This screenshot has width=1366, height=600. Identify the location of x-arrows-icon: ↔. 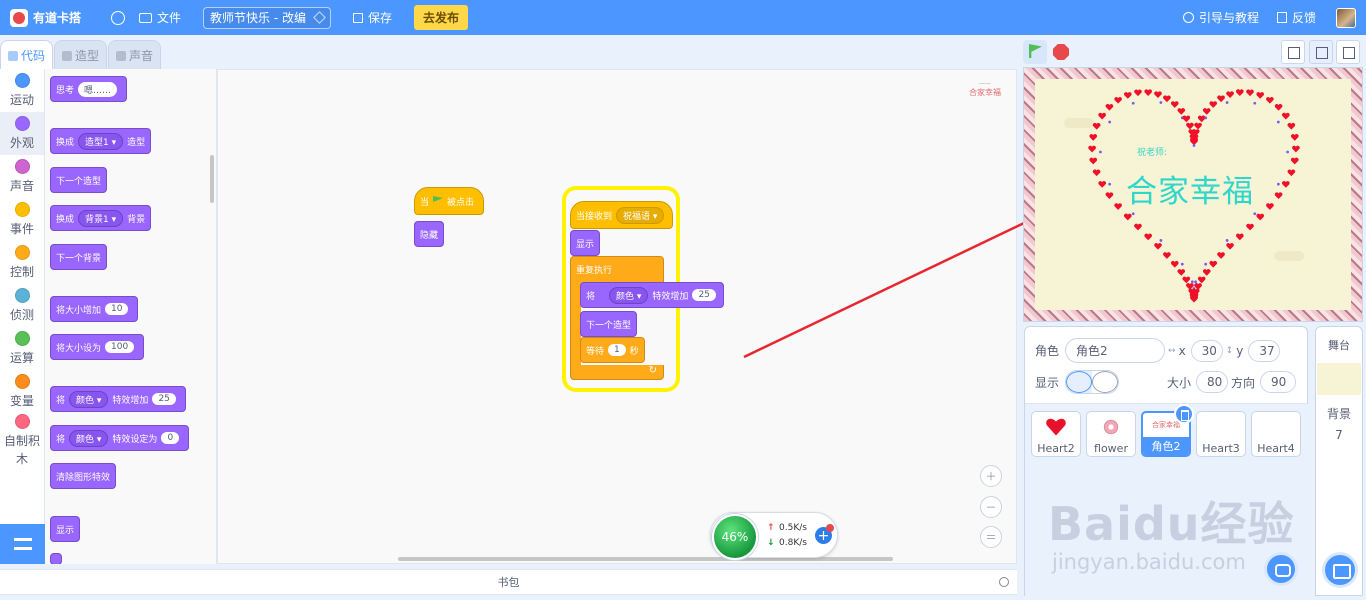
(1172, 350).